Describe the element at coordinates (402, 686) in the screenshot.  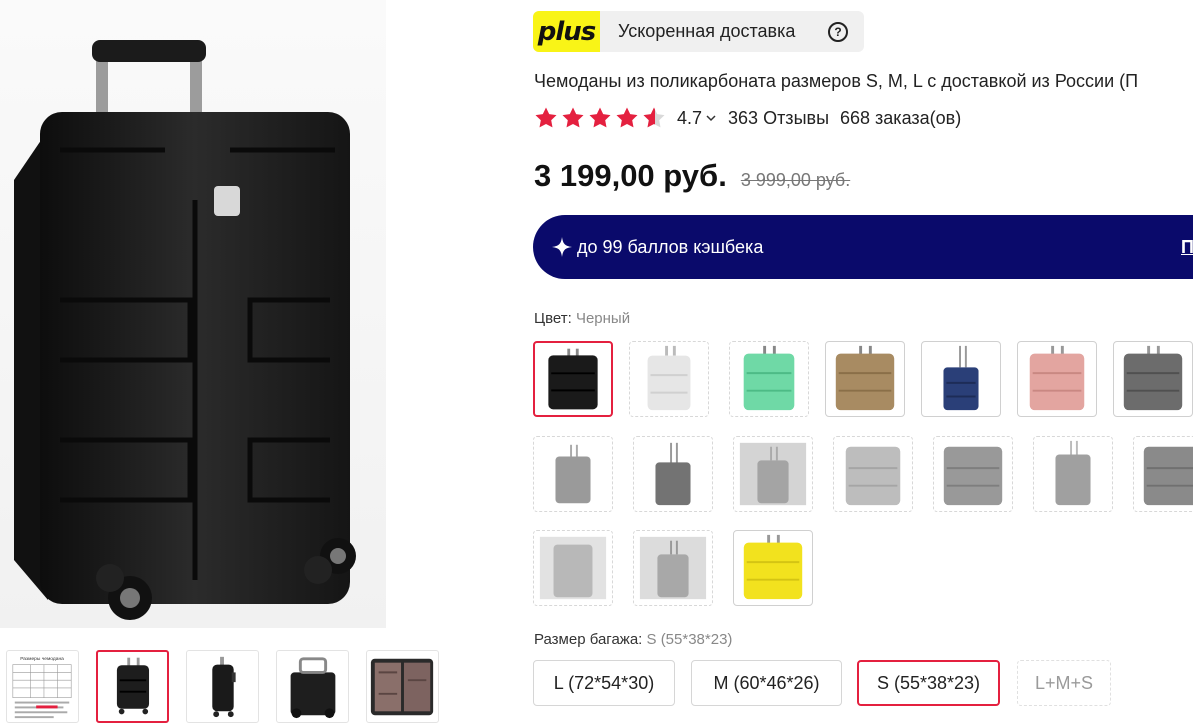
I see `thumbnail-open` at that location.